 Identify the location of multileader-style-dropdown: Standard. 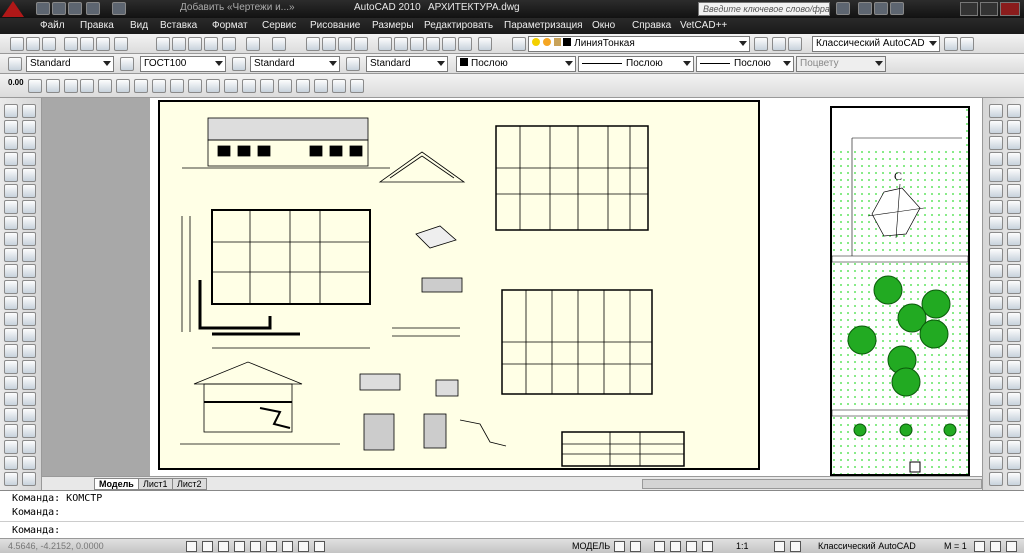
(407, 64).